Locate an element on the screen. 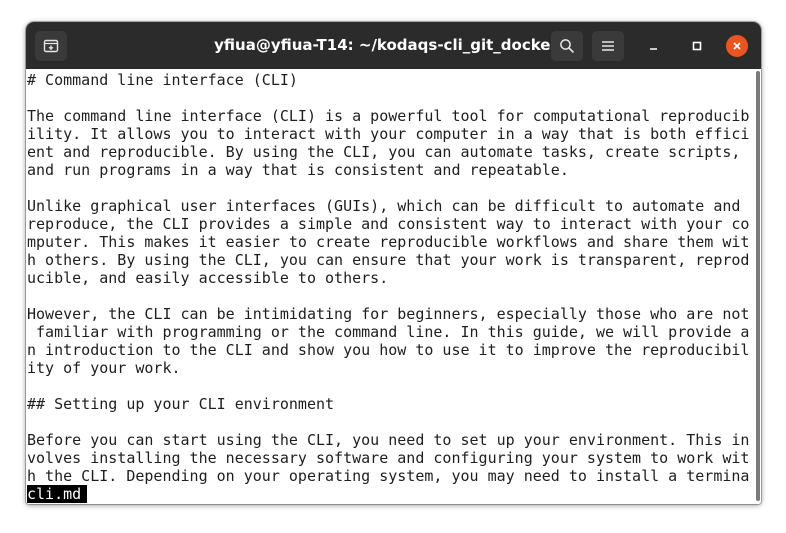  title-bar: yfiua@yfiua-T14: ~/kodaqs-cli_git_docker is located at coordinates (393, 45).